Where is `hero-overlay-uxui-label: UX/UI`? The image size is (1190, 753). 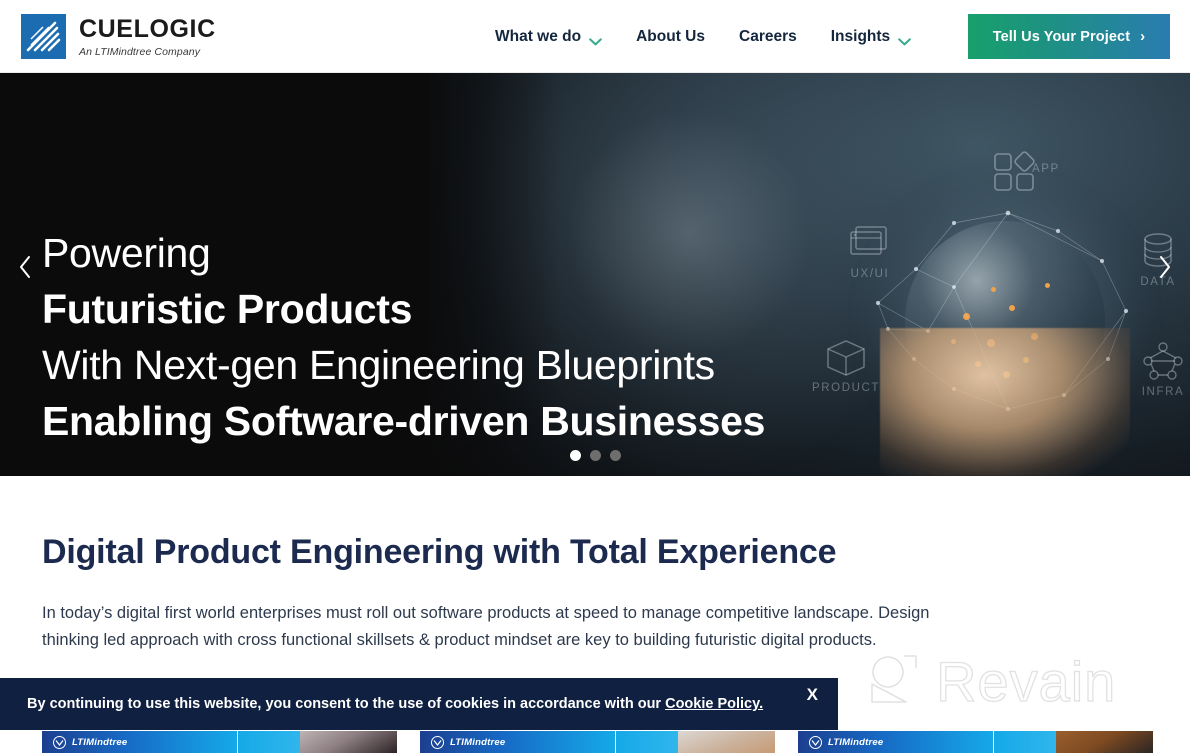 hero-overlay-uxui-label: UX/UI is located at coordinates (870, 274).